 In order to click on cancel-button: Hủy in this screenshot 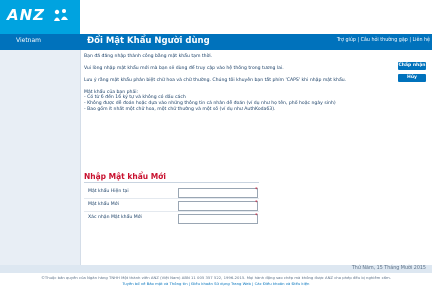, I will do `click(412, 78)`.